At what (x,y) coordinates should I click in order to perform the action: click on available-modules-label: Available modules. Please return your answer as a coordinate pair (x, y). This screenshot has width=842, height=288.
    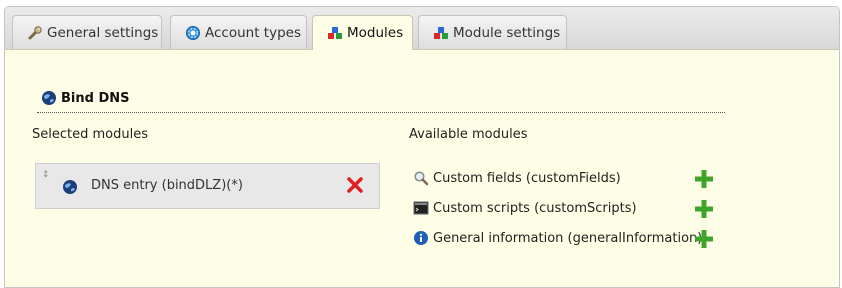
    Looking at the image, I should click on (468, 134).